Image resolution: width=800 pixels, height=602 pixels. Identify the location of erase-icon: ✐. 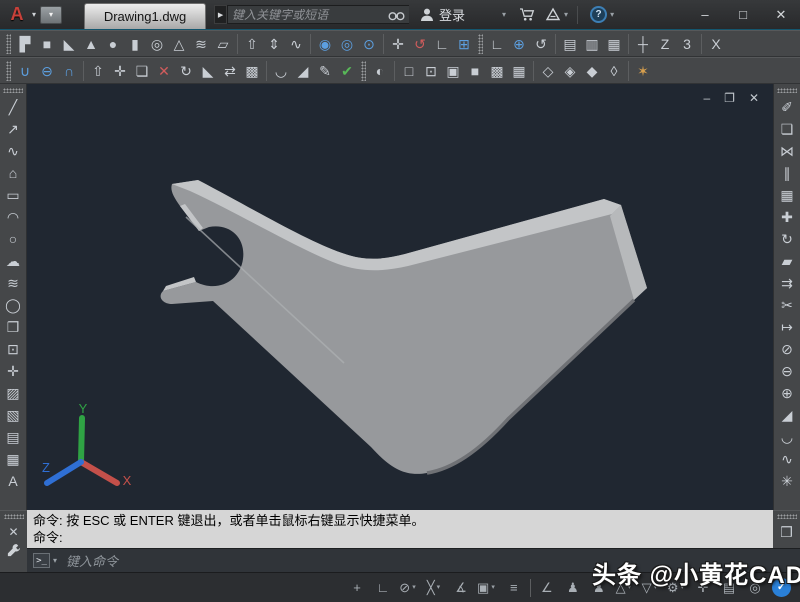
(787, 107).